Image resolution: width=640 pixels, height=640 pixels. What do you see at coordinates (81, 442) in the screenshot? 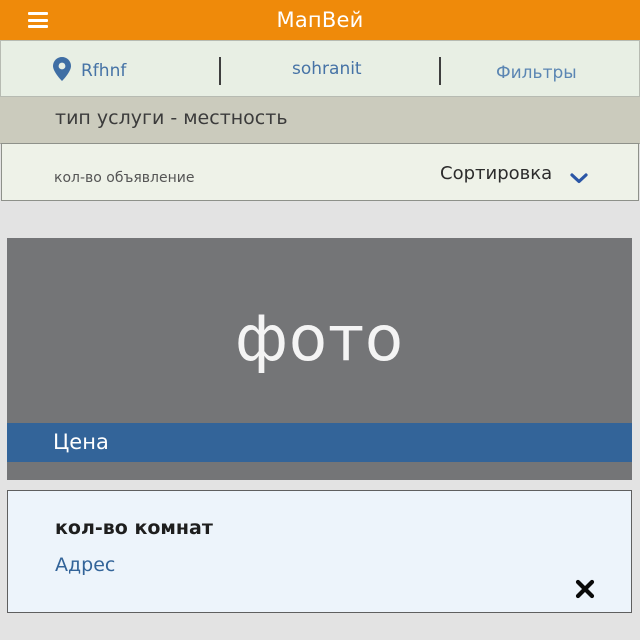
I see `price-label: Цена` at bounding box center [81, 442].